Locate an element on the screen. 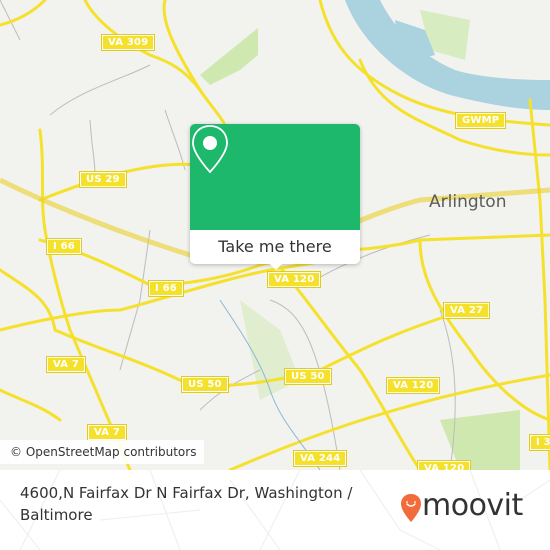  map-pin-icon is located at coordinates (210, 149).